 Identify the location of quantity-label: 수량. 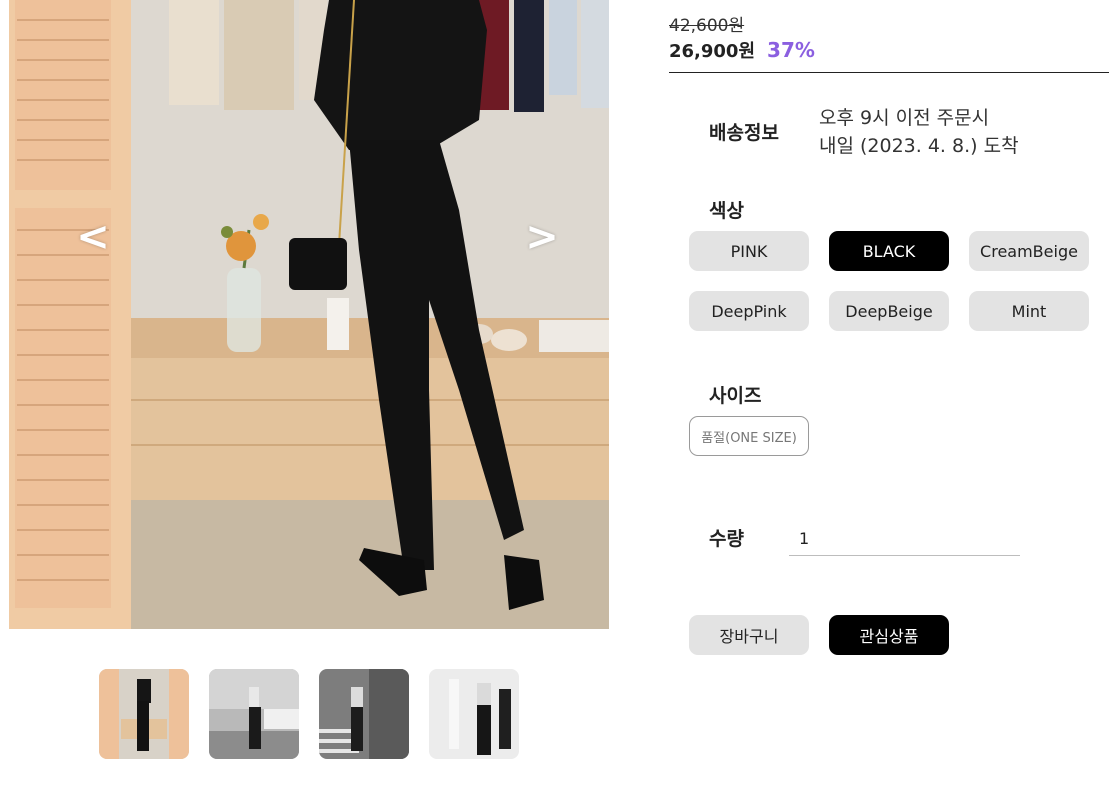
(726, 539).